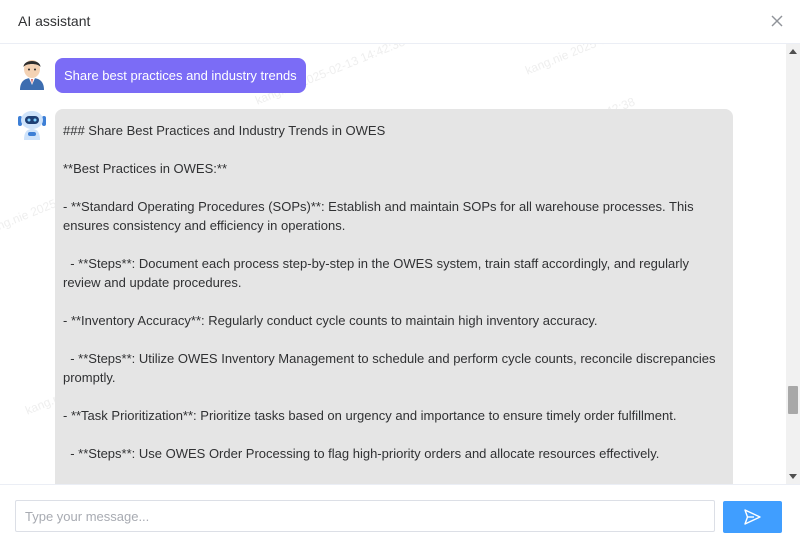 The image size is (800, 549). What do you see at coordinates (793, 400) in the screenshot?
I see `scrollbar-thumb` at bounding box center [793, 400].